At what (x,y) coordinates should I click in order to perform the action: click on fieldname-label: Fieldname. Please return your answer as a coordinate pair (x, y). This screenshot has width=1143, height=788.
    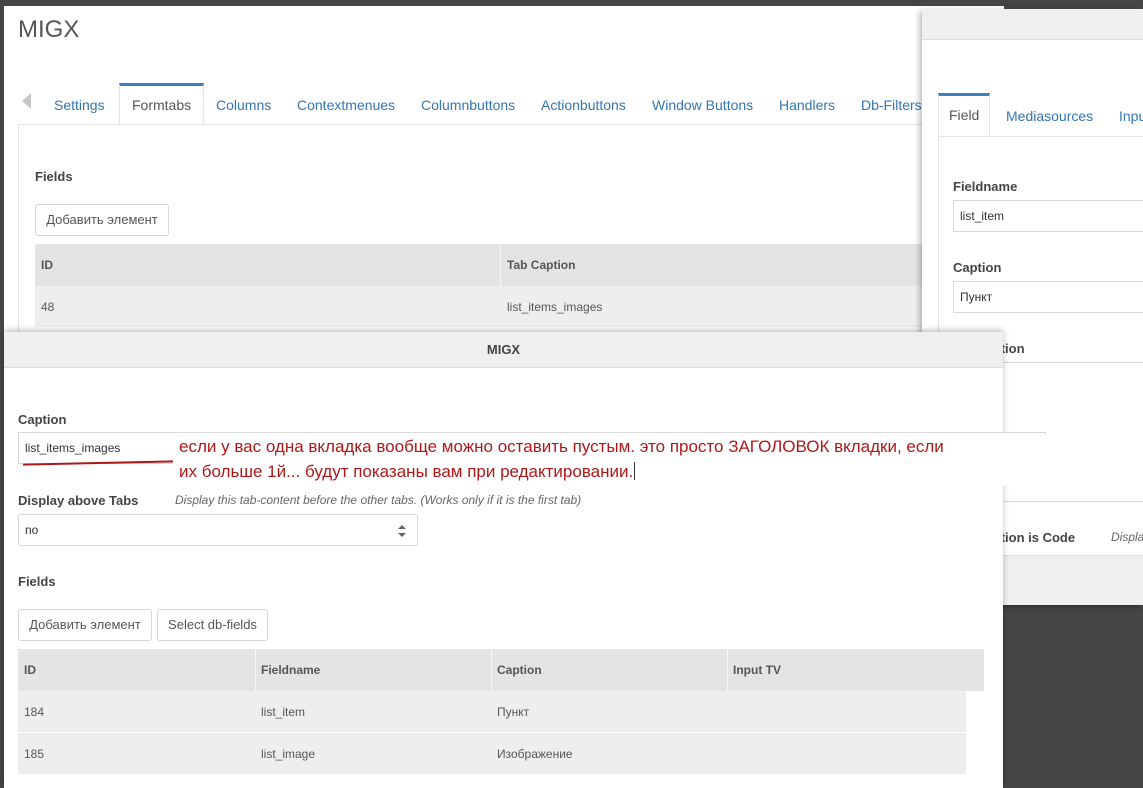
    Looking at the image, I should click on (985, 186).